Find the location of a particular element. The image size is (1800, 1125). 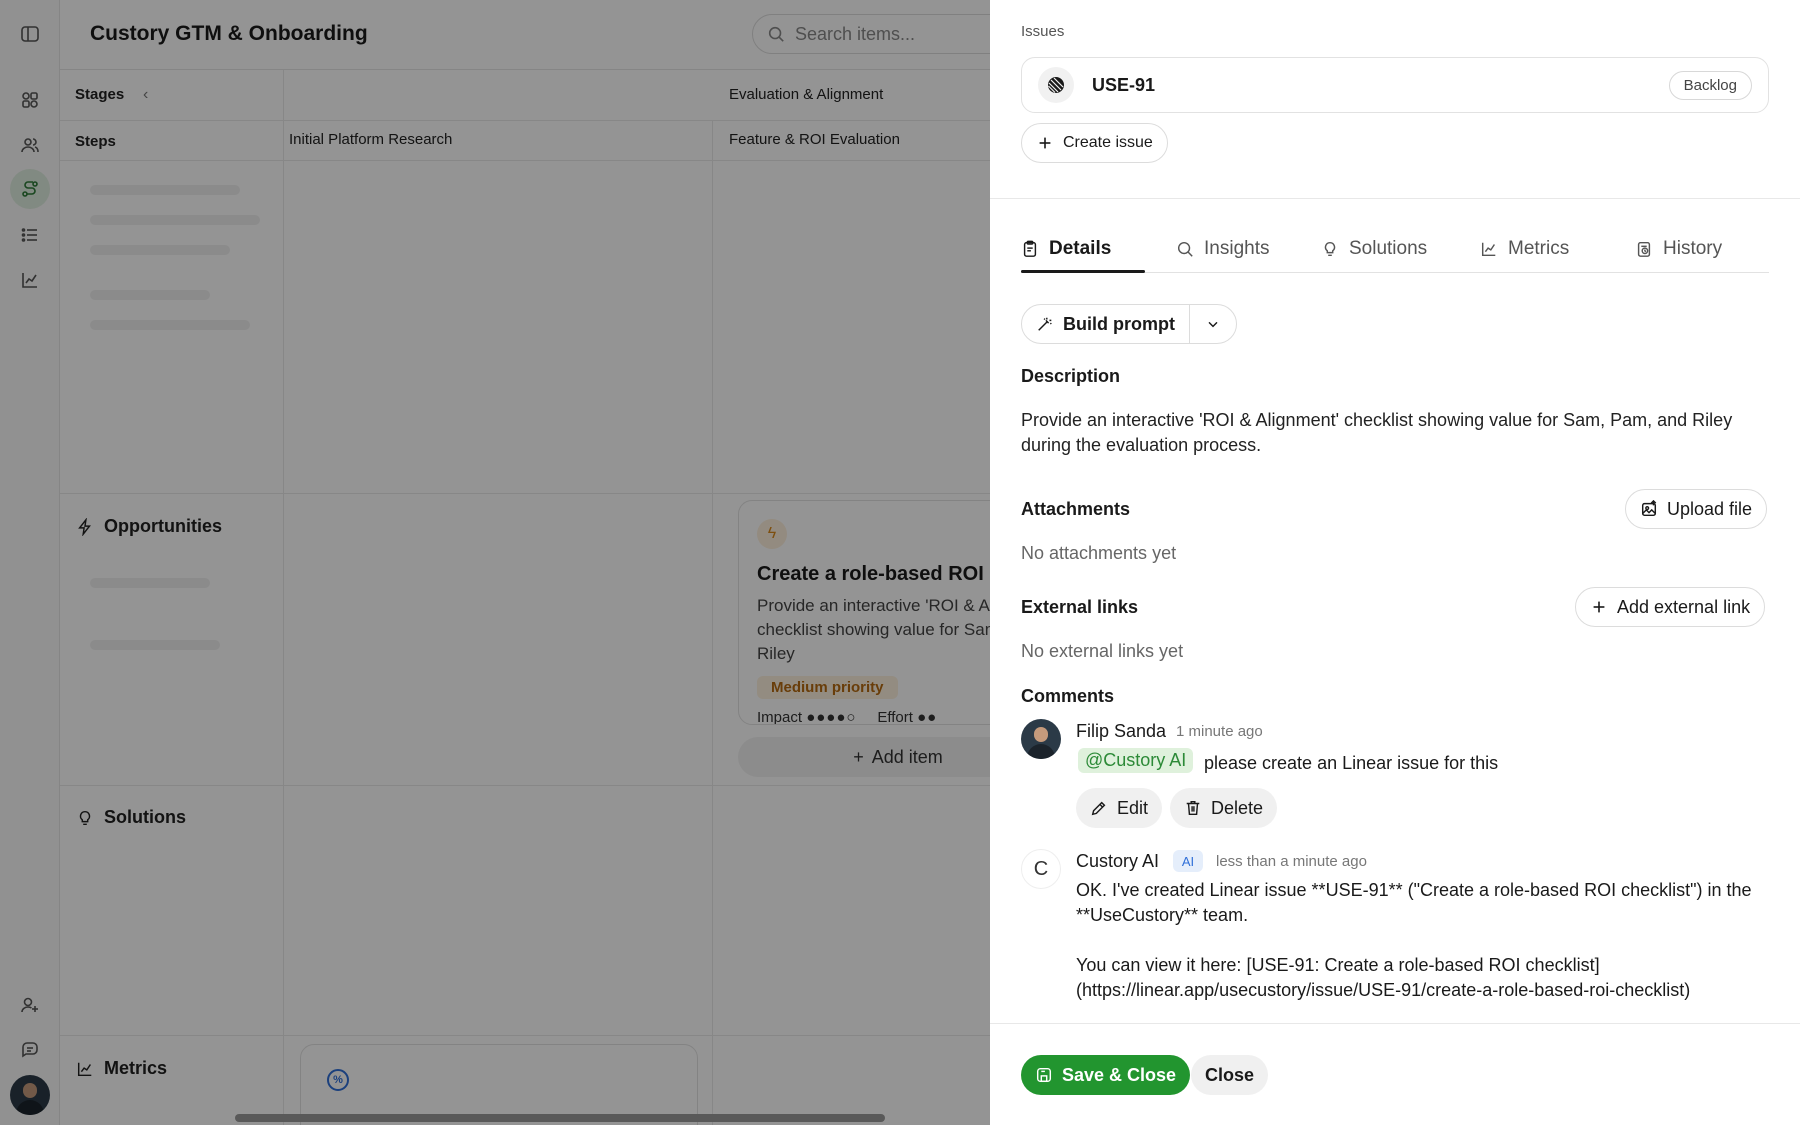

tab-details: Details is located at coordinates (1066, 249).